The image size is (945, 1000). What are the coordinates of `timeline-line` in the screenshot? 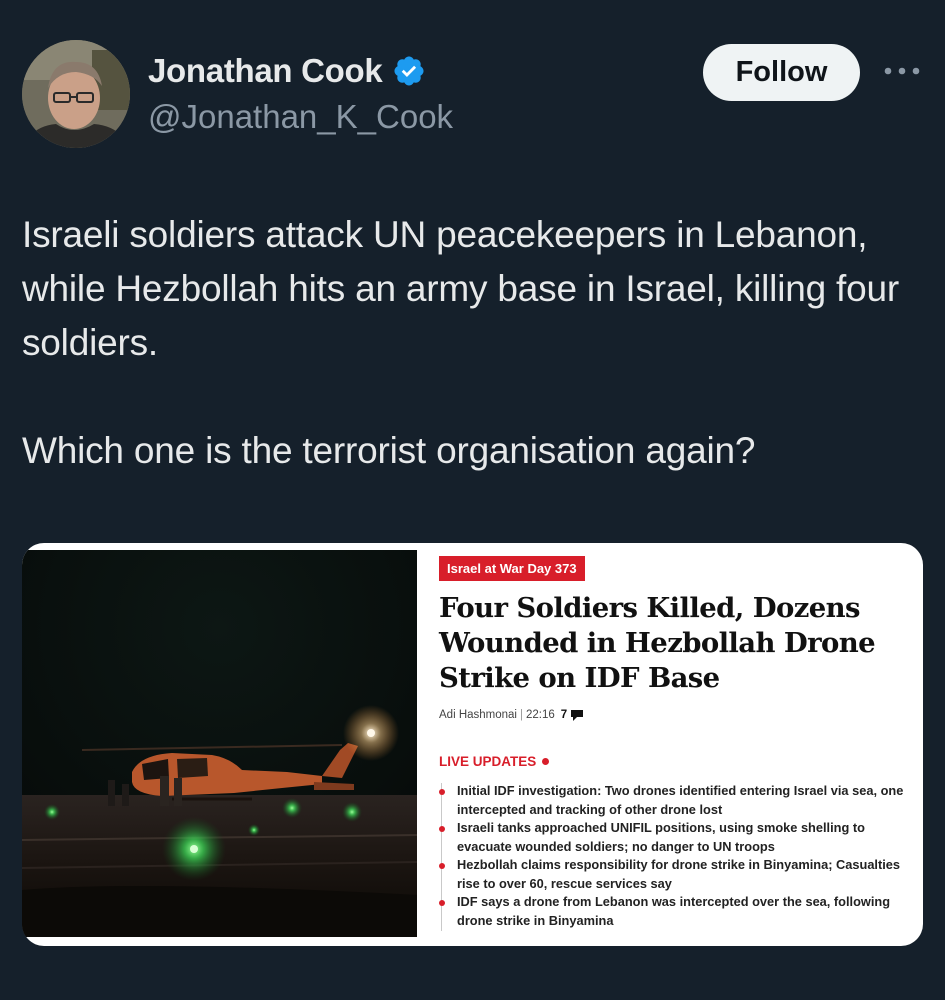 It's located at (441, 857).